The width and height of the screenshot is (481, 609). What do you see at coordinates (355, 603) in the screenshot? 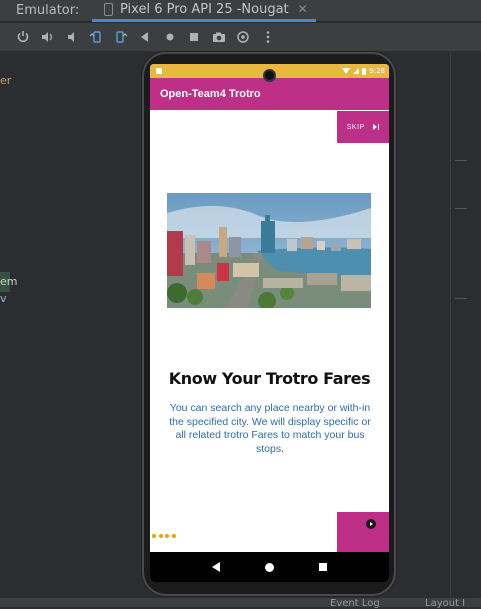
I see `event-log-link: Event Log` at bounding box center [355, 603].